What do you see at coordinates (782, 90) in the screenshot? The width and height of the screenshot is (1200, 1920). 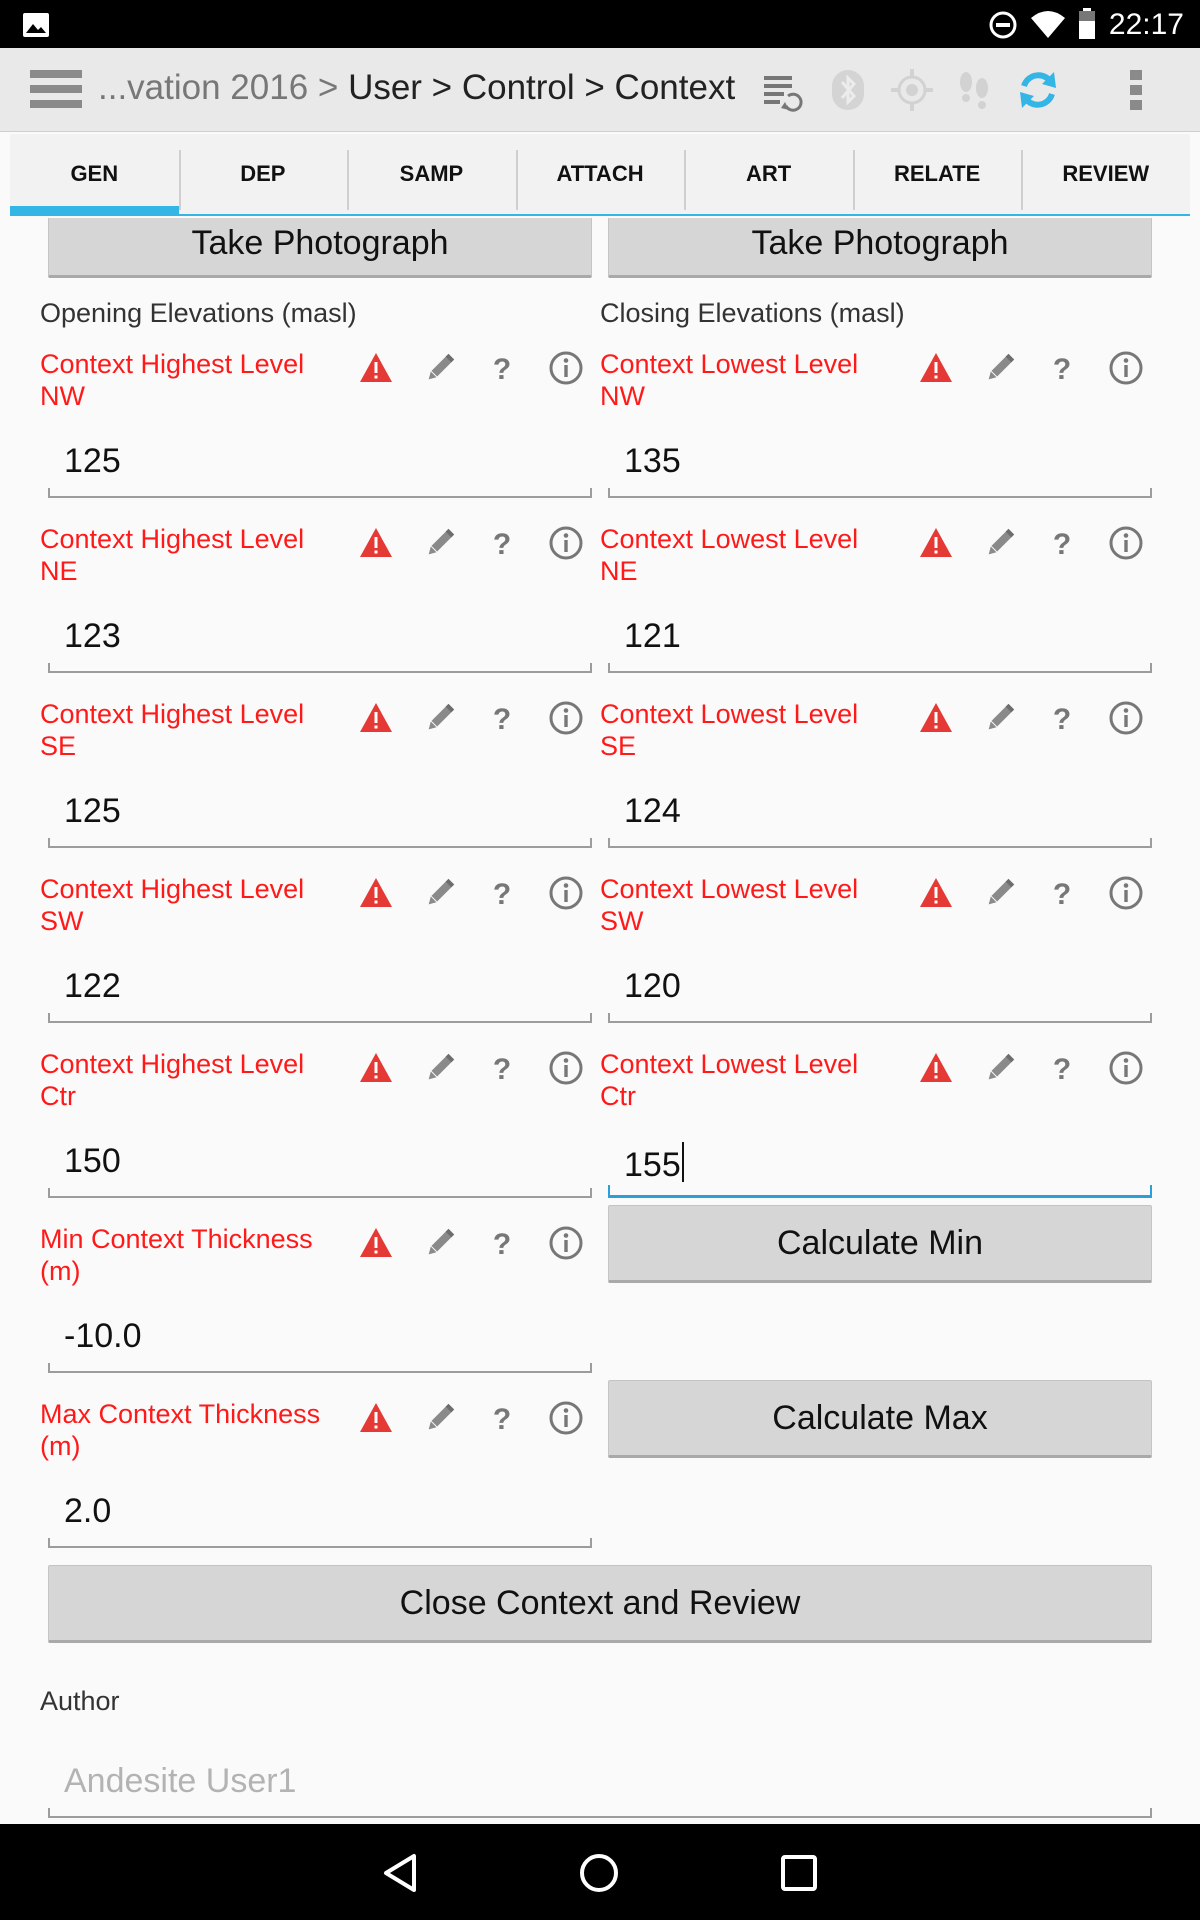 I see `sync-settings-icon` at bounding box center [782, 90].